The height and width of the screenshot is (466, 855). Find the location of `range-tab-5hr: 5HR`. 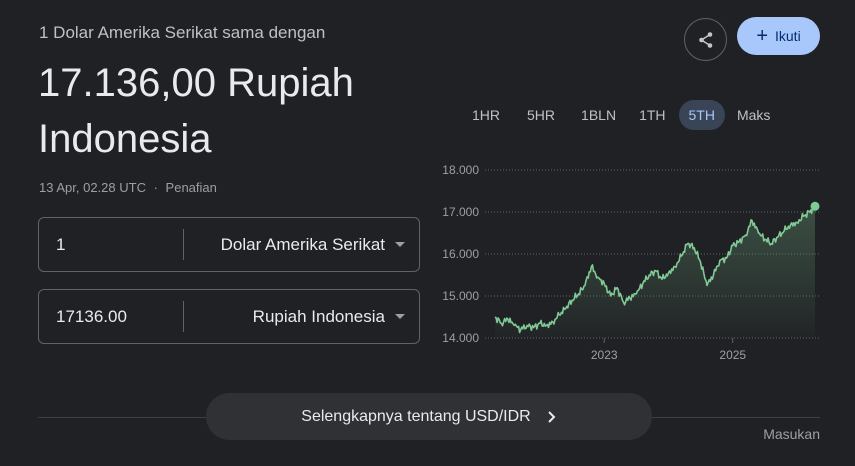

range-tab-5hr: 5HR is located at coordinates (541, 115).